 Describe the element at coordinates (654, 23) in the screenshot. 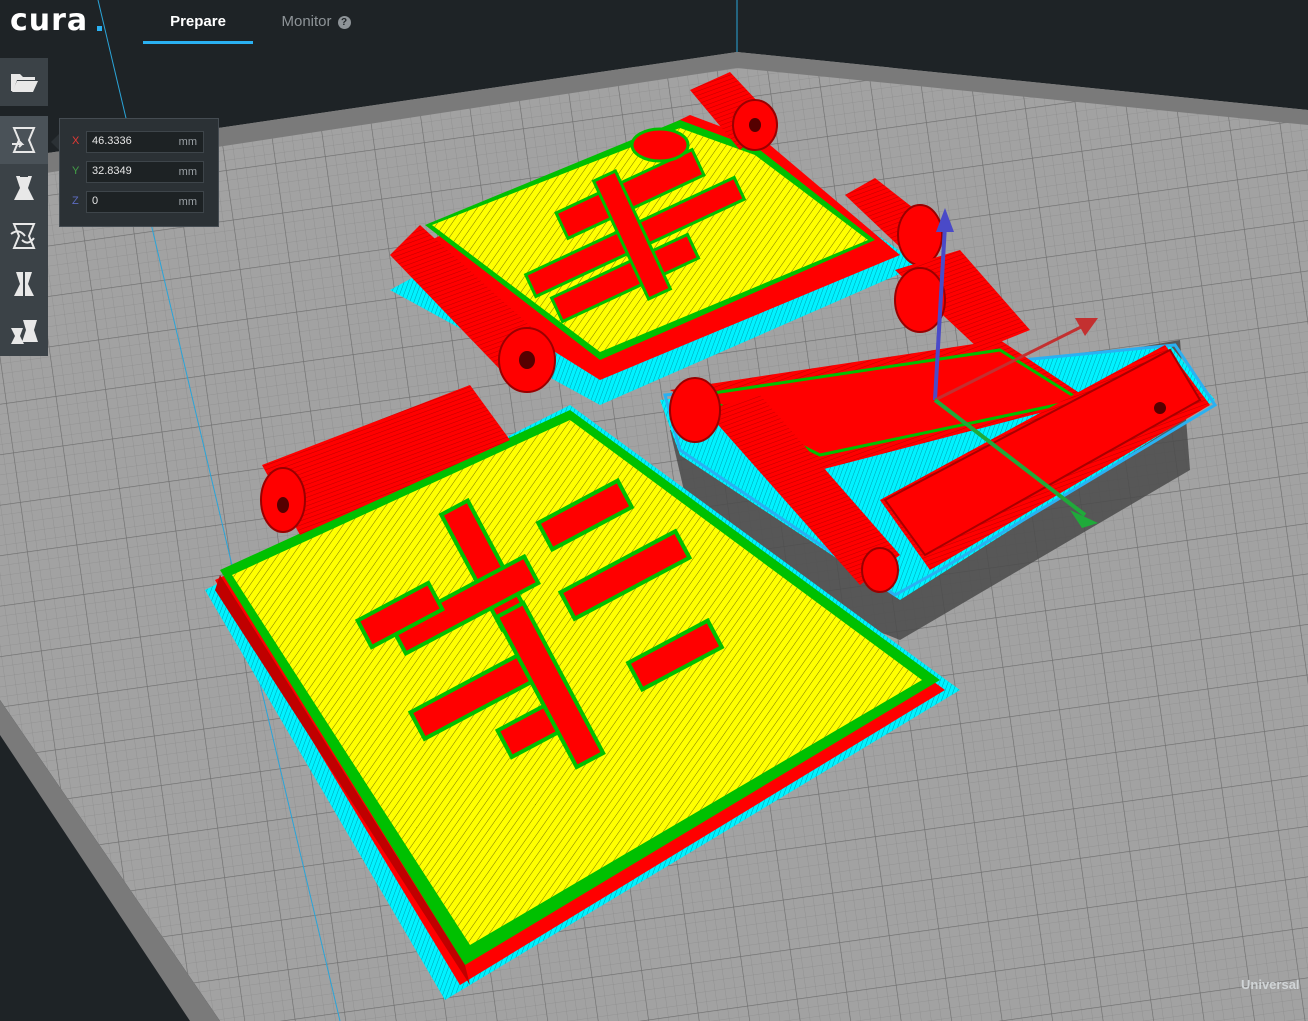

I see `top-header: cura Prepare Monitor?` at that location.